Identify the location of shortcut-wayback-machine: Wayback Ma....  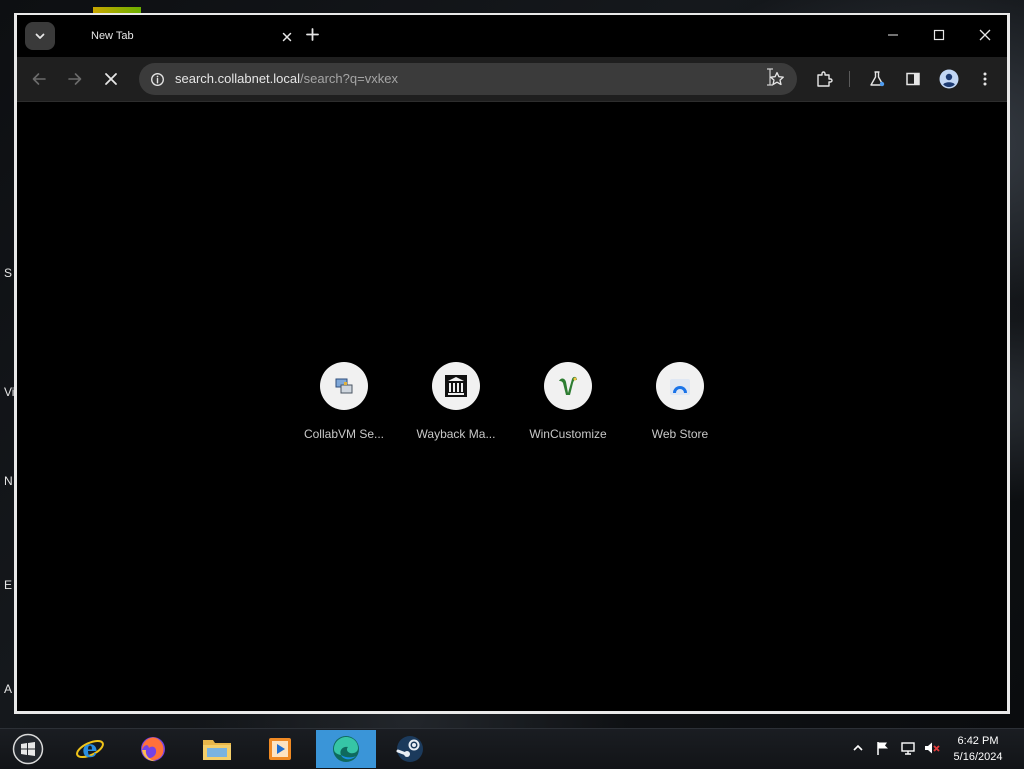
(456, 401).